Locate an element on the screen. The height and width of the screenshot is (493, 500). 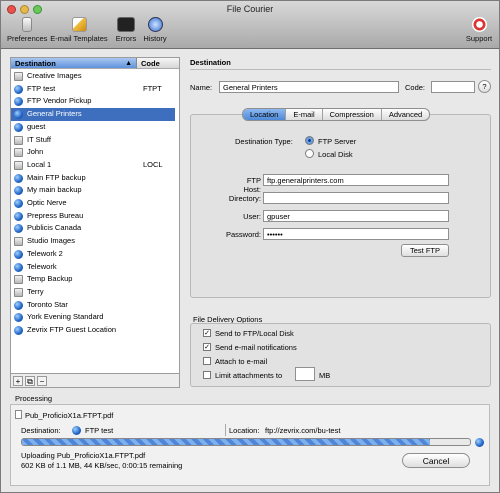
destination-name: General Printers is located at coordinates (54, 114).